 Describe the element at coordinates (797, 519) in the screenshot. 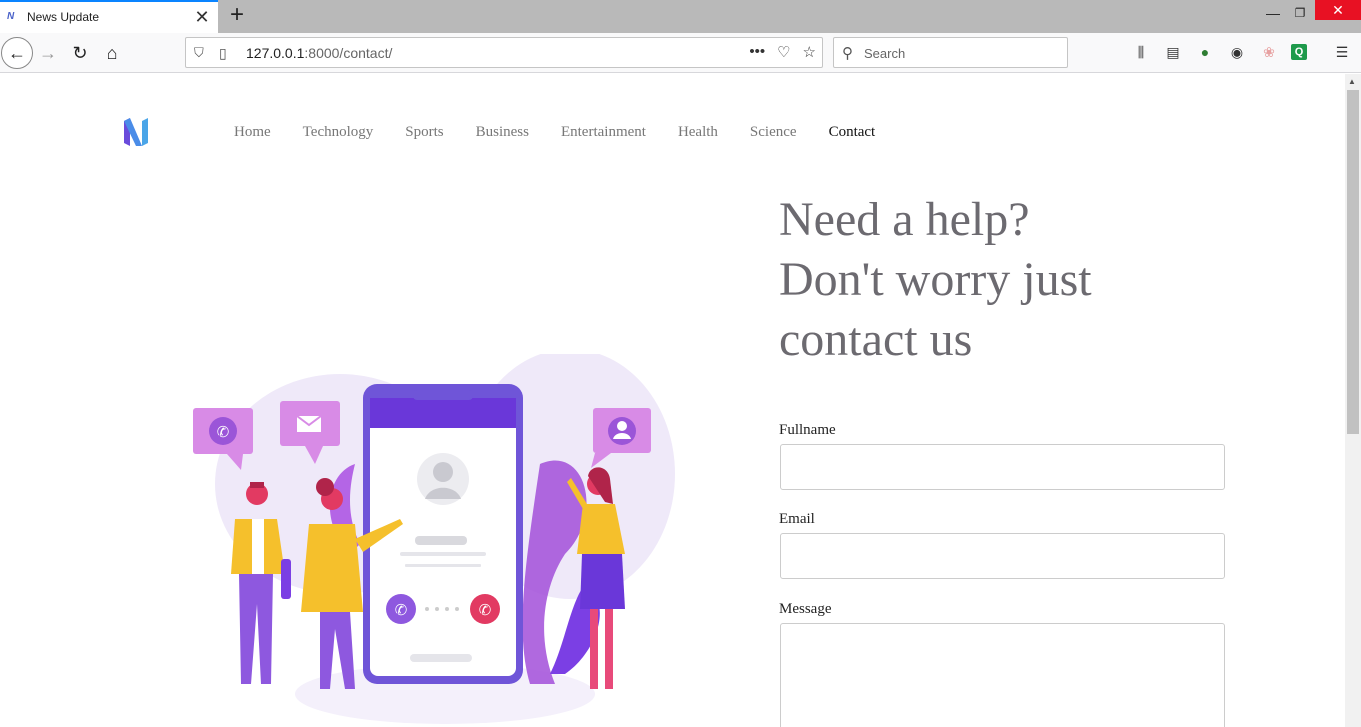

I see `email-label: Email` at that location.